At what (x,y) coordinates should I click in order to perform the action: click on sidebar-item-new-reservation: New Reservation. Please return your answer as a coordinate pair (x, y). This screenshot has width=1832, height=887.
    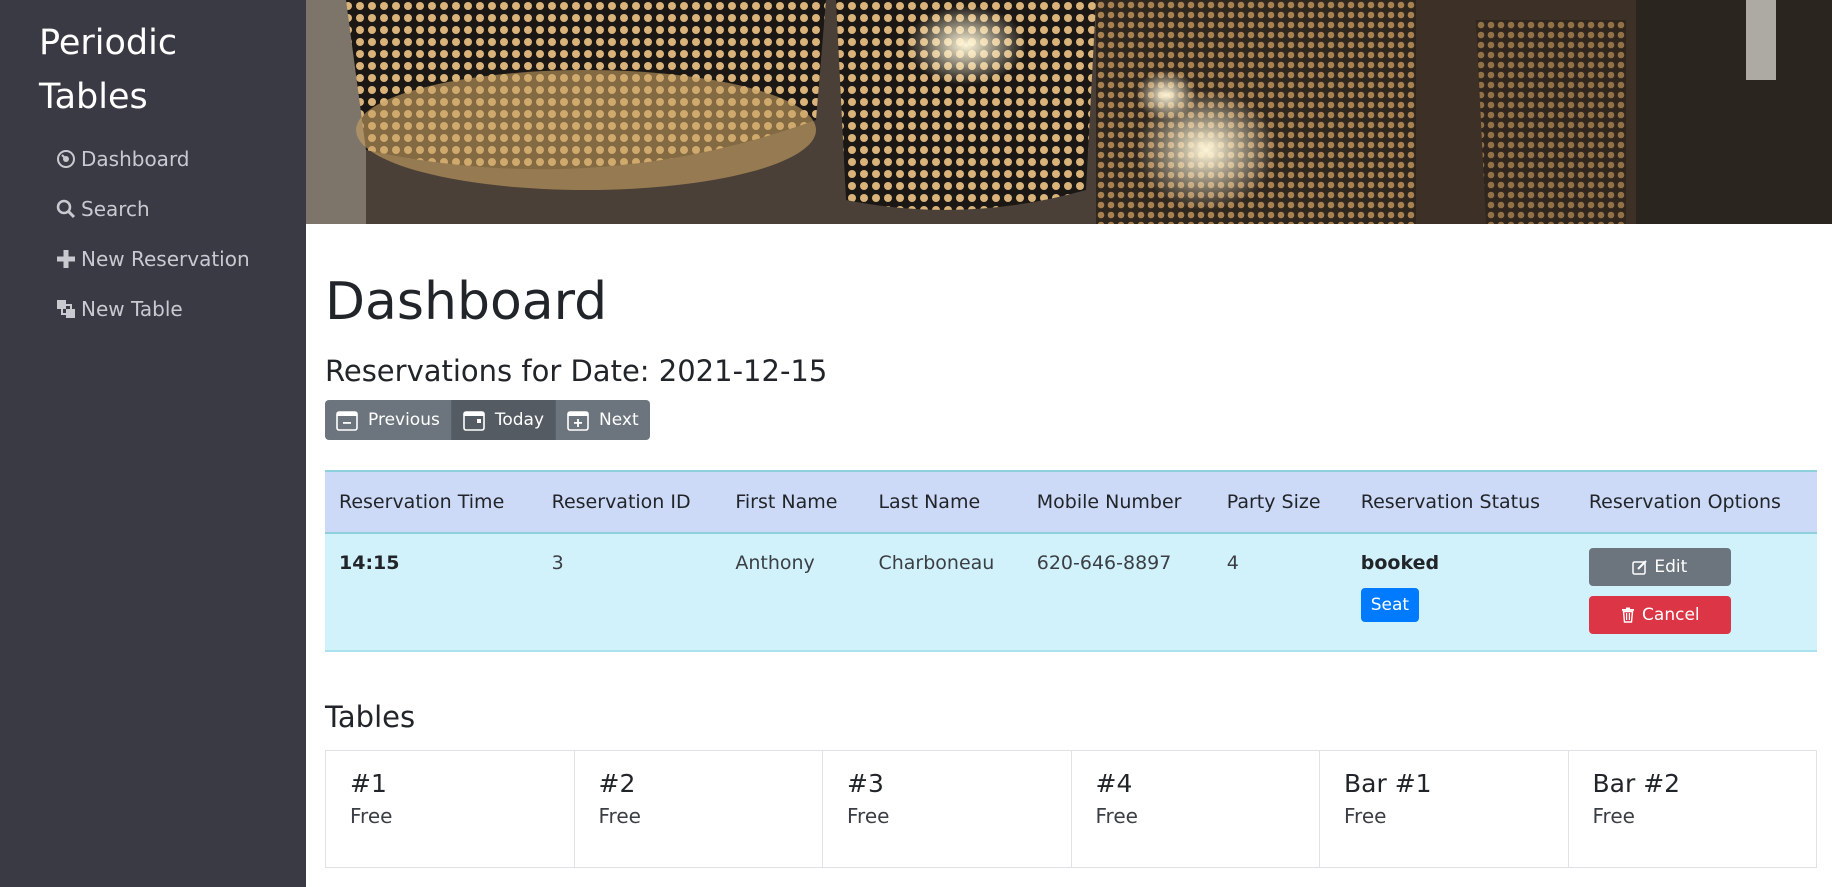
    Looking at the image, I should click on (152, 259).